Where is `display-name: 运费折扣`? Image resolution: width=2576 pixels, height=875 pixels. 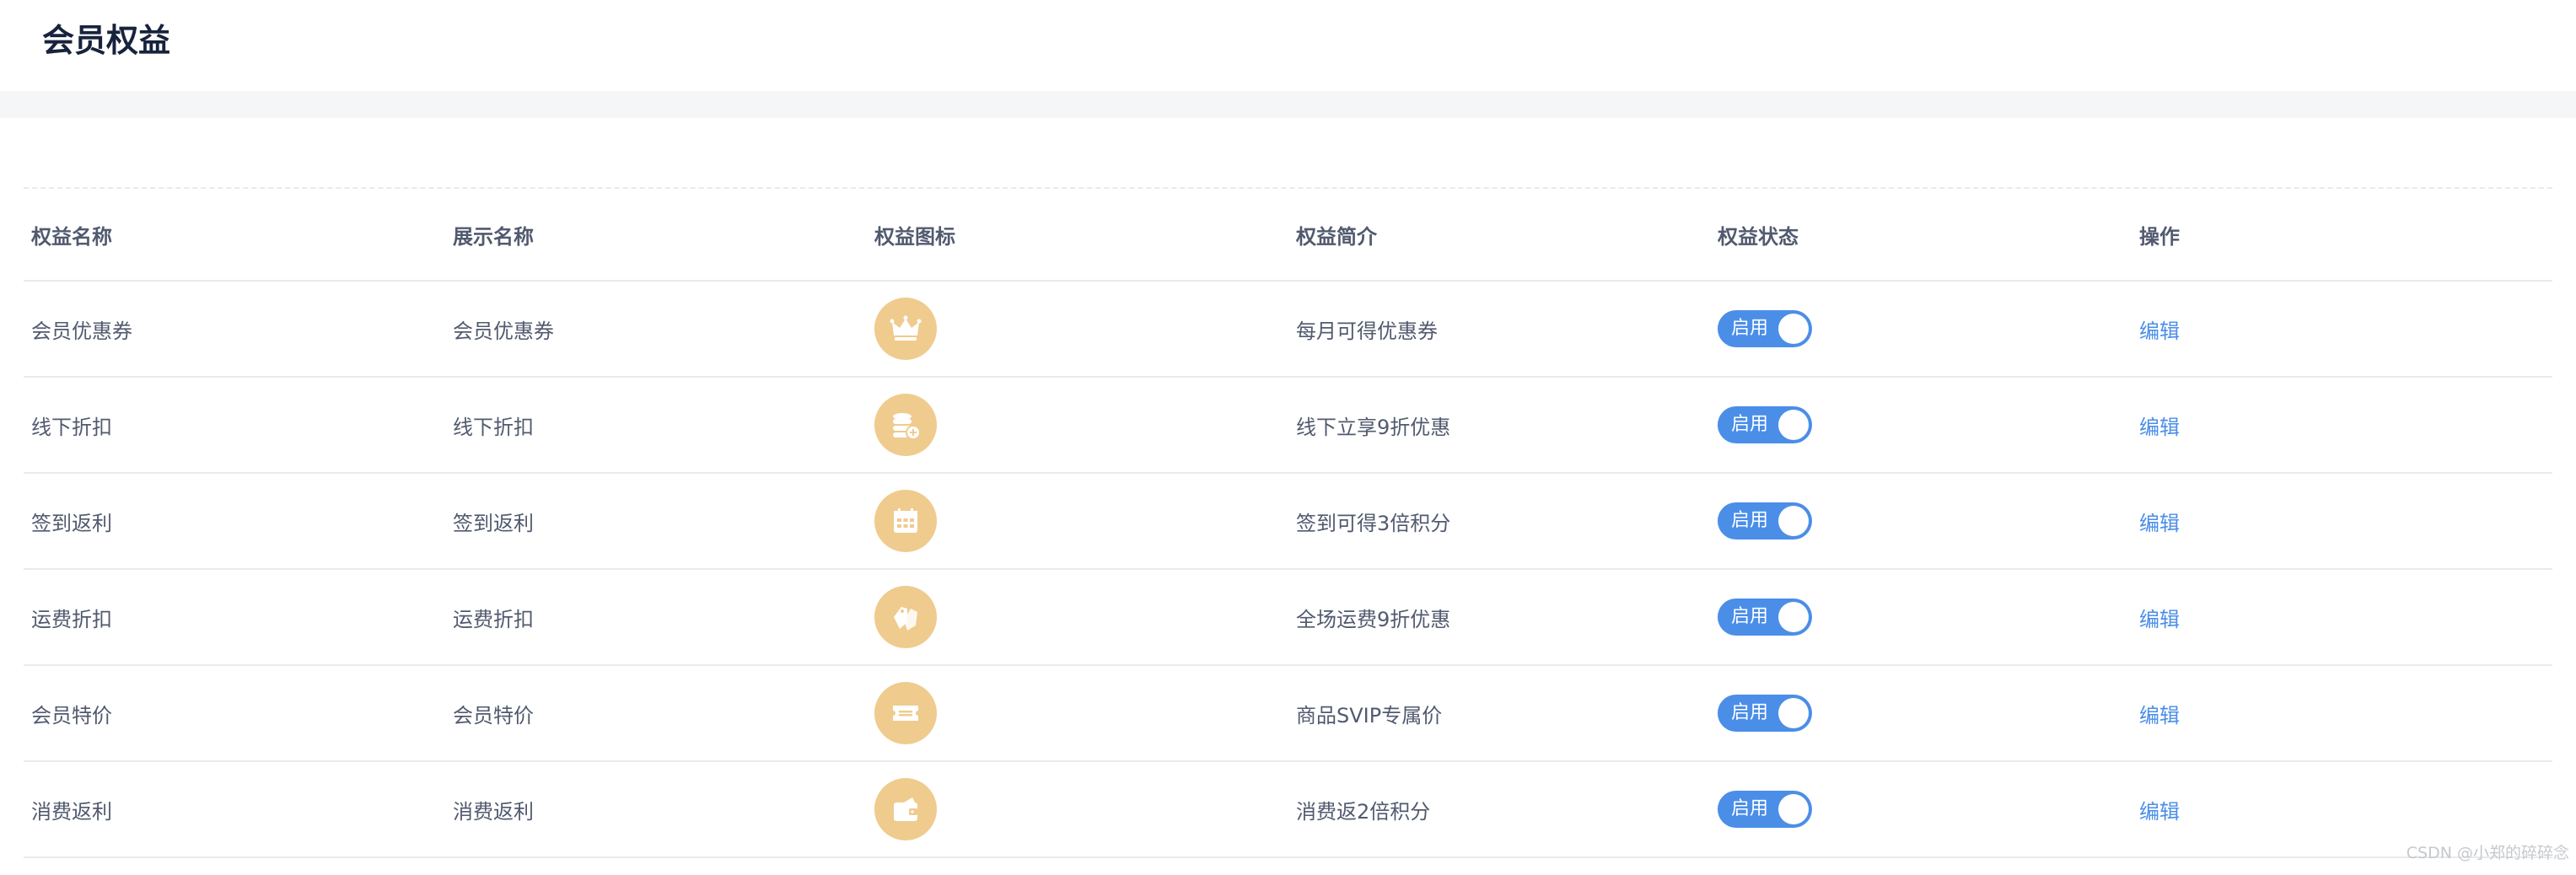 display-name: 运费折扣 is located at coordinates (493, 619).